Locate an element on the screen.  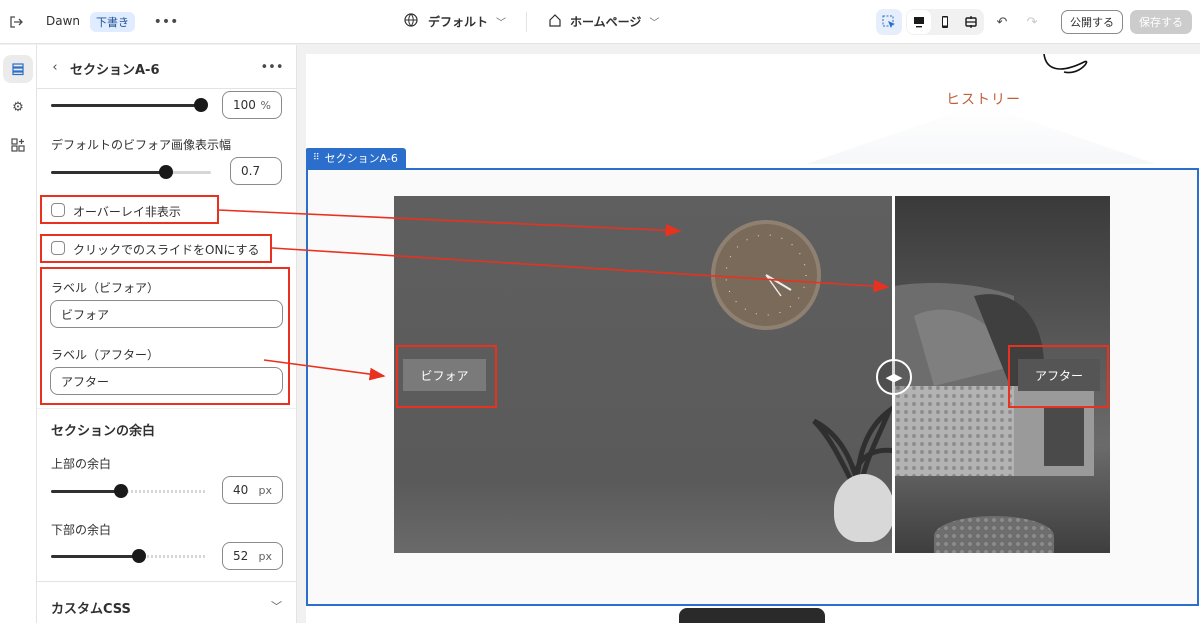
bottom-spacing-label: 下部の余白 is located at coordinates (81, 530).